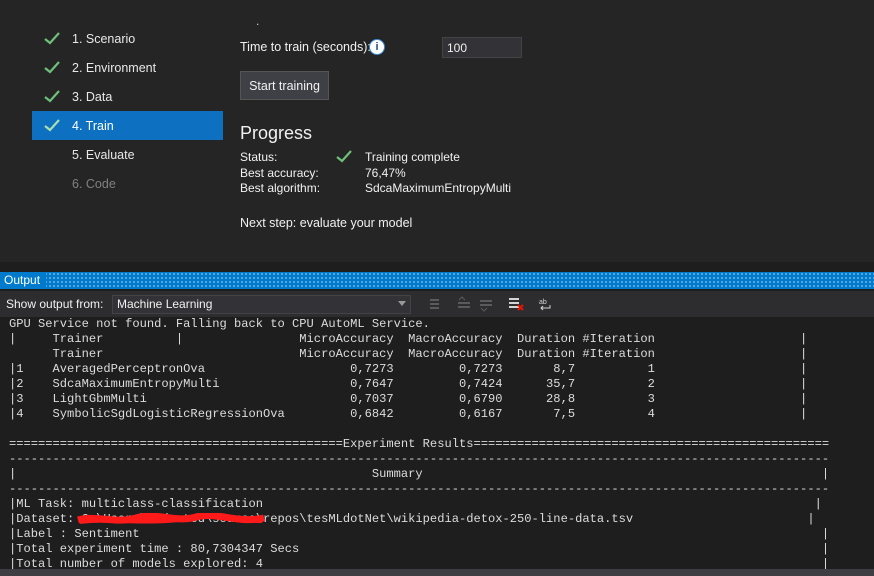 The width and height of the screenshot is (874, 576). What do you see at coordinates (103, 154) in the screenshot?
I see `wizard-step-label: 5. Evaluate` at bounding box center [103, 154].